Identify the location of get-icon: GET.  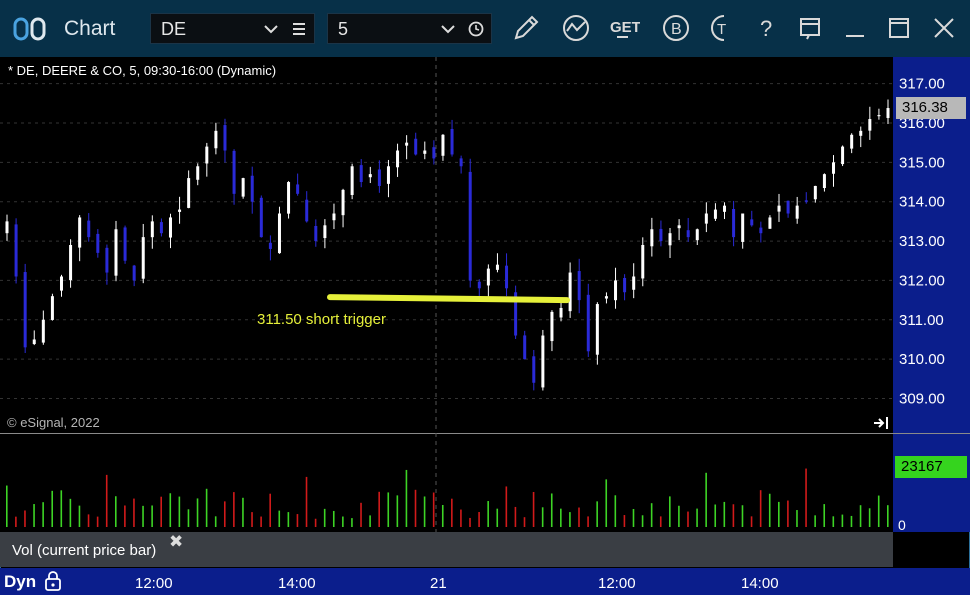
(624, 28).